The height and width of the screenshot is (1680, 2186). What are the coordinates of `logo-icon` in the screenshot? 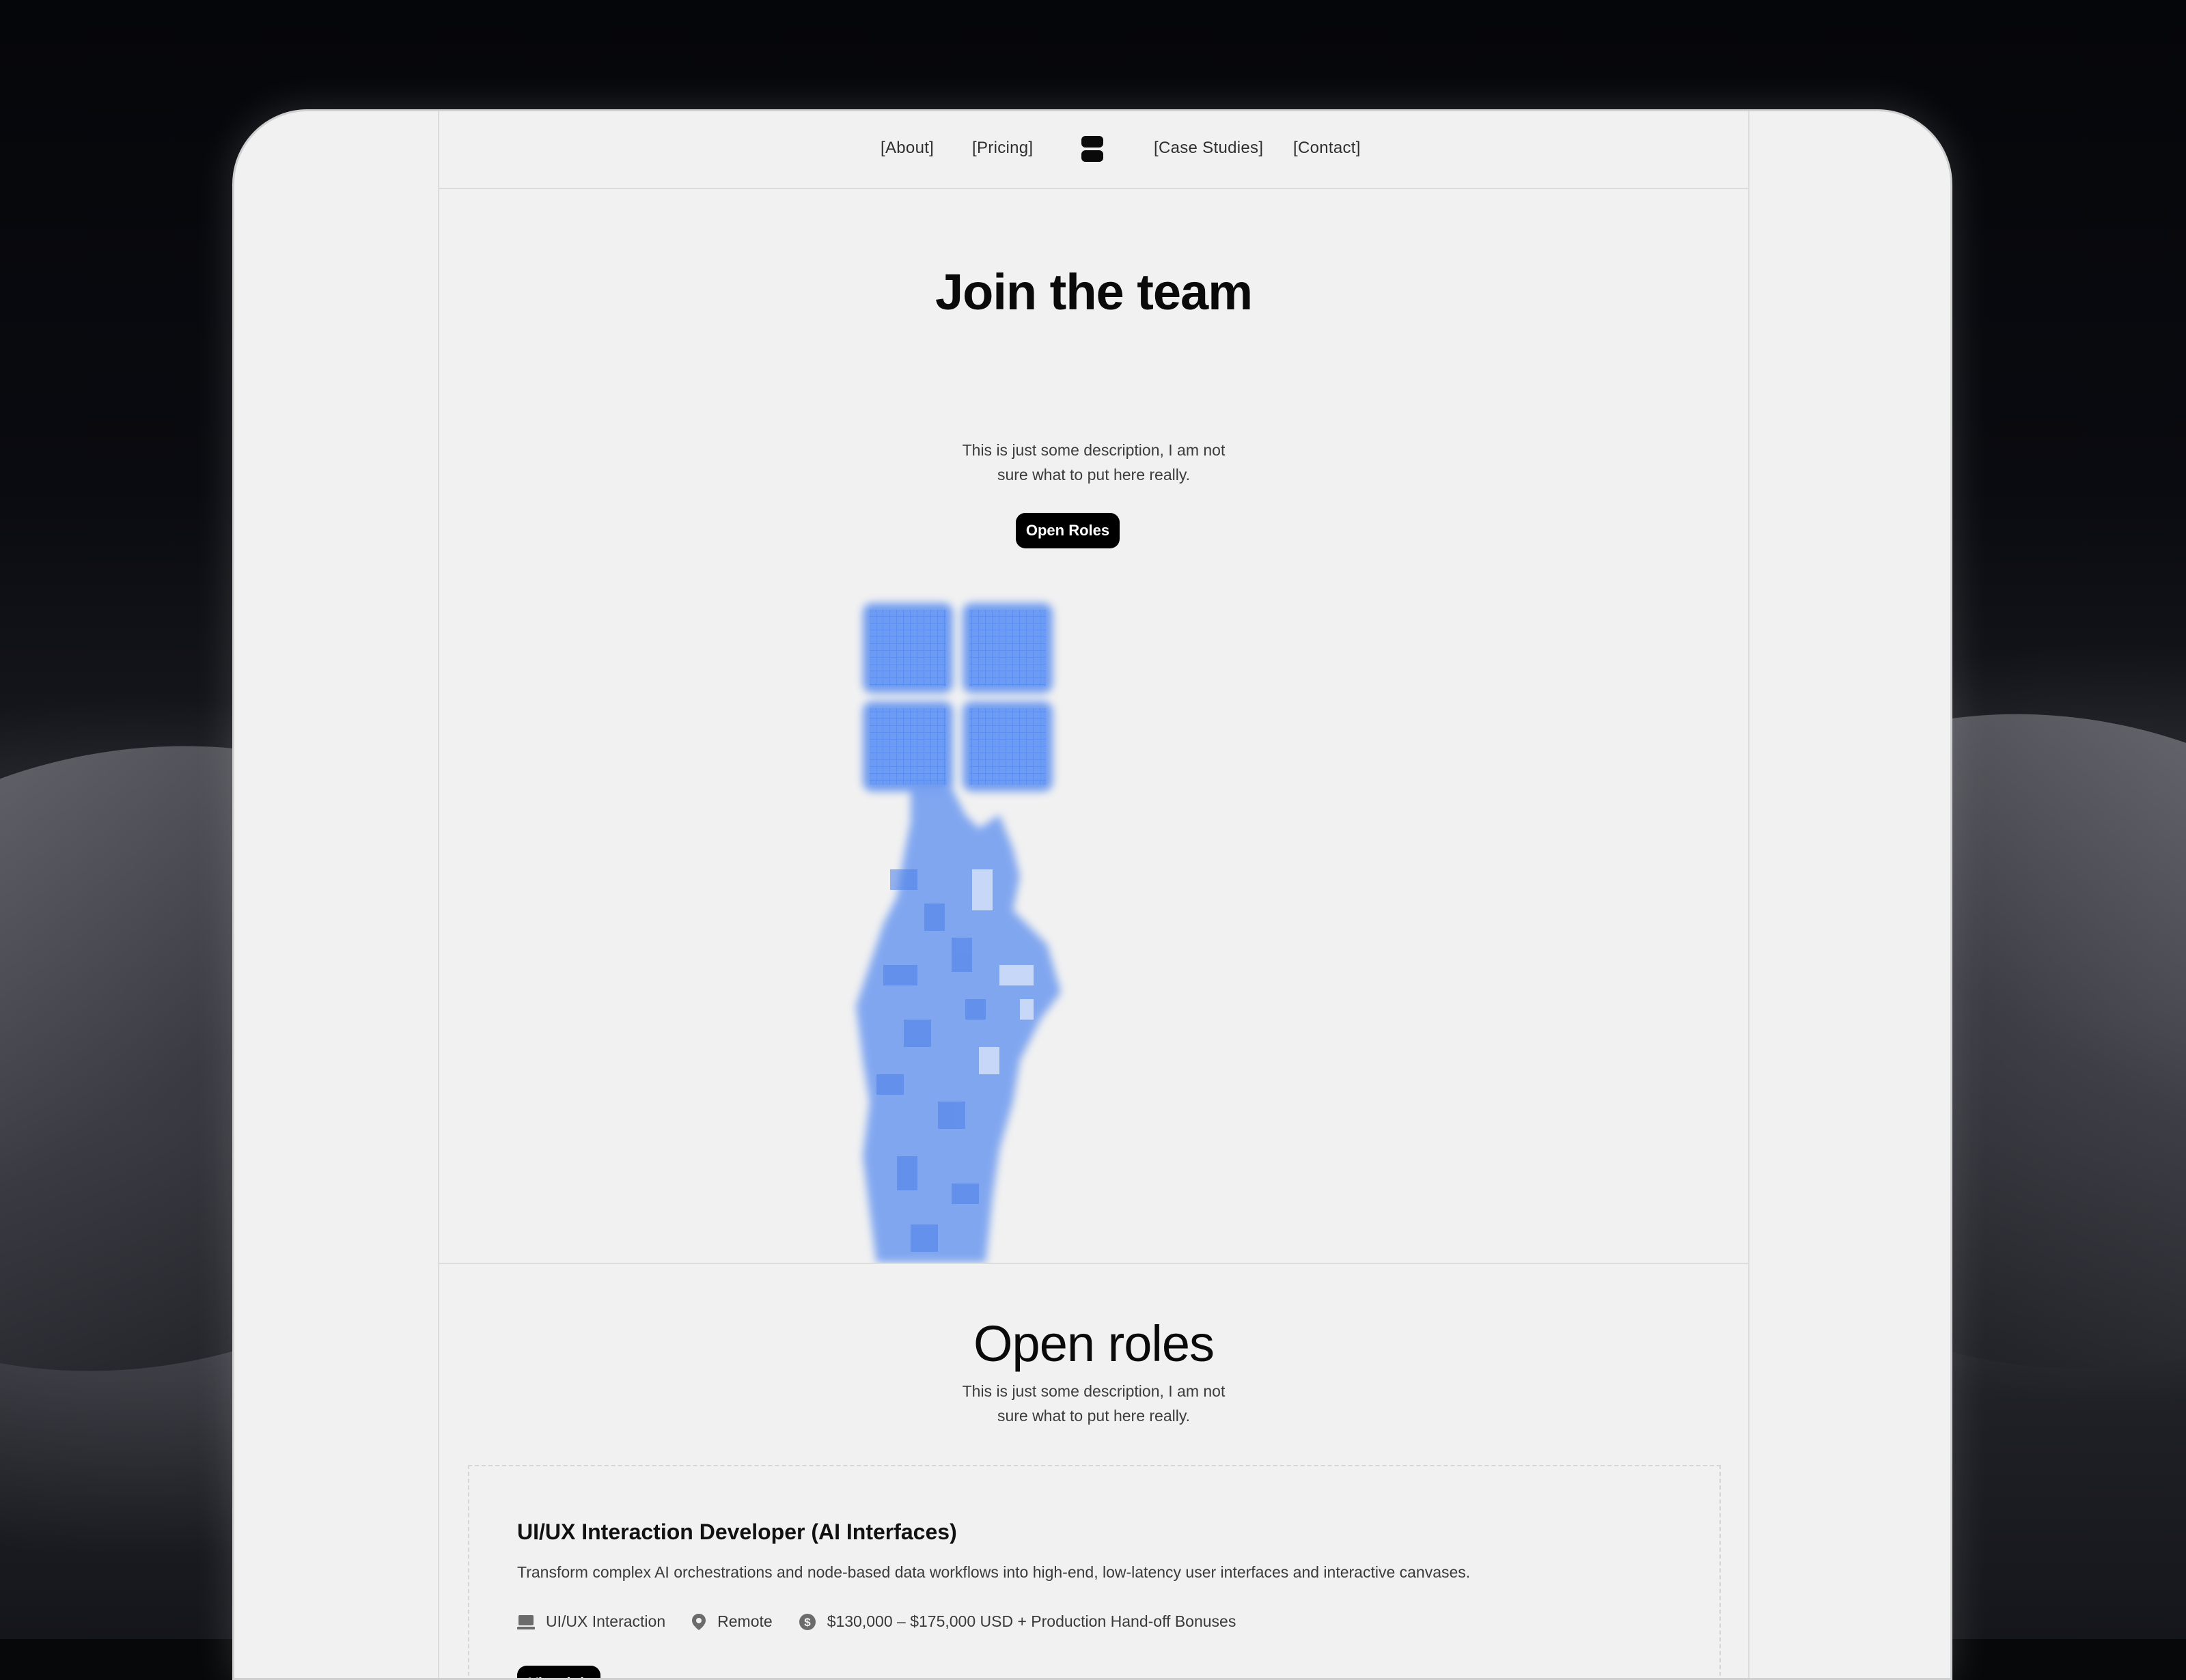 It's located at (1092, 149).